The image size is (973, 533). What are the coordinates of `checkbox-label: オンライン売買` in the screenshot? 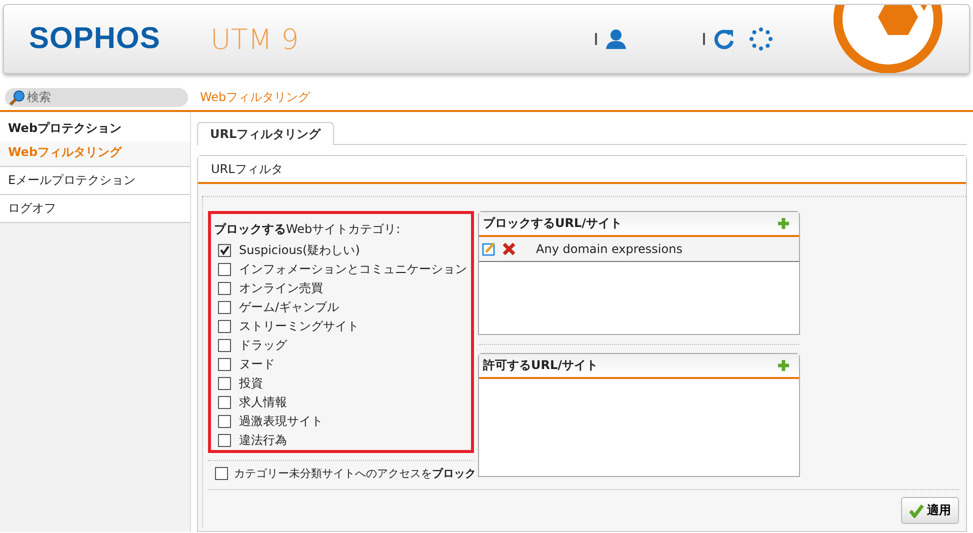 It's located at (281, 288).